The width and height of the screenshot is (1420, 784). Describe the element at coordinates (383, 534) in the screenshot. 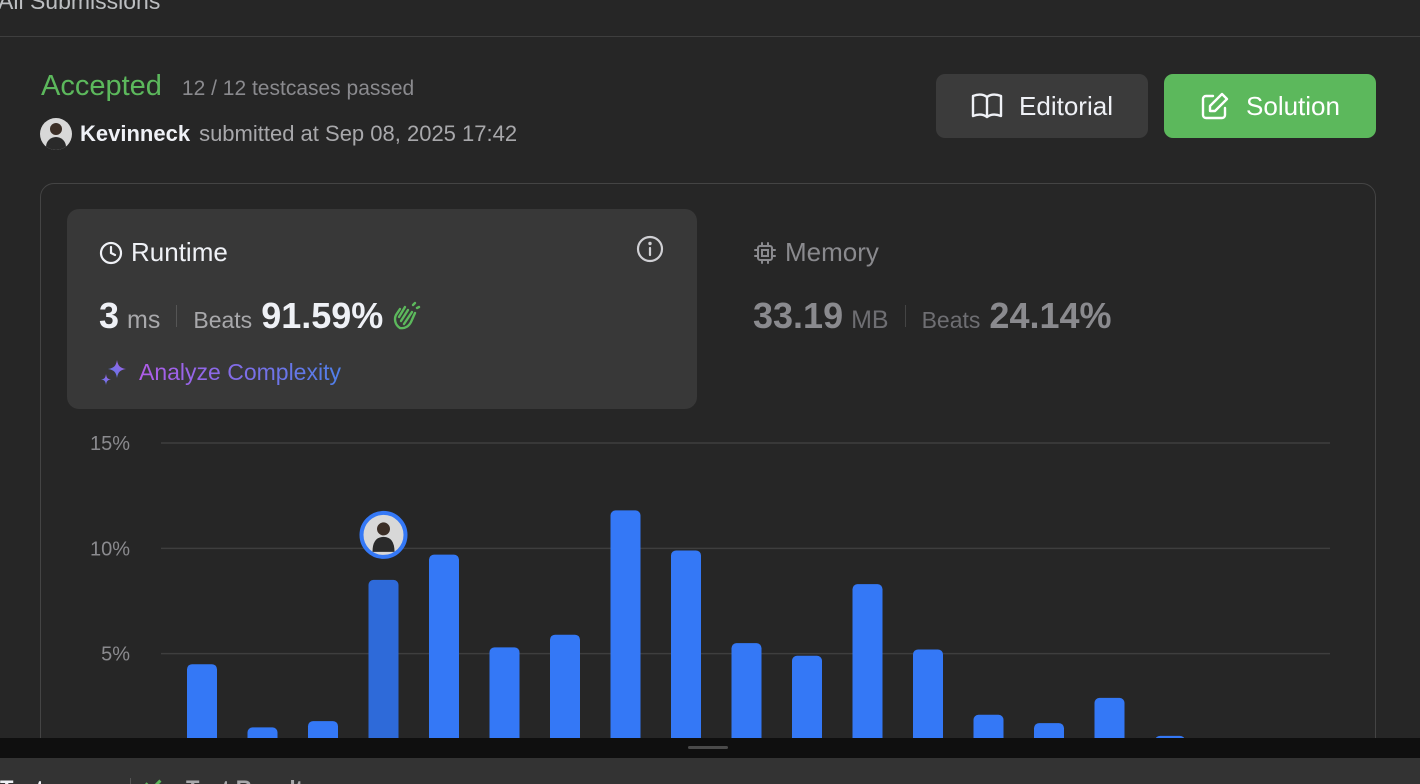

I see `user-position-marker` at that location.